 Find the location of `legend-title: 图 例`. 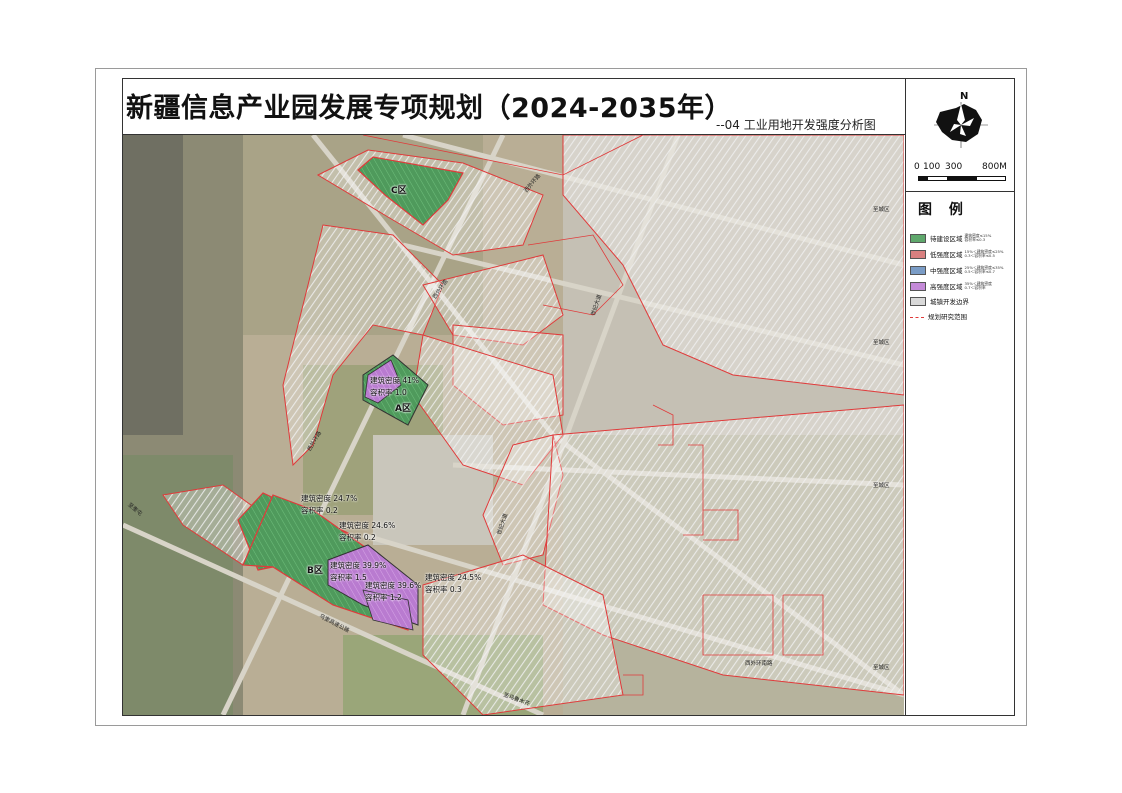

legend-title: 图 例 is located at coordinates (943, 210).